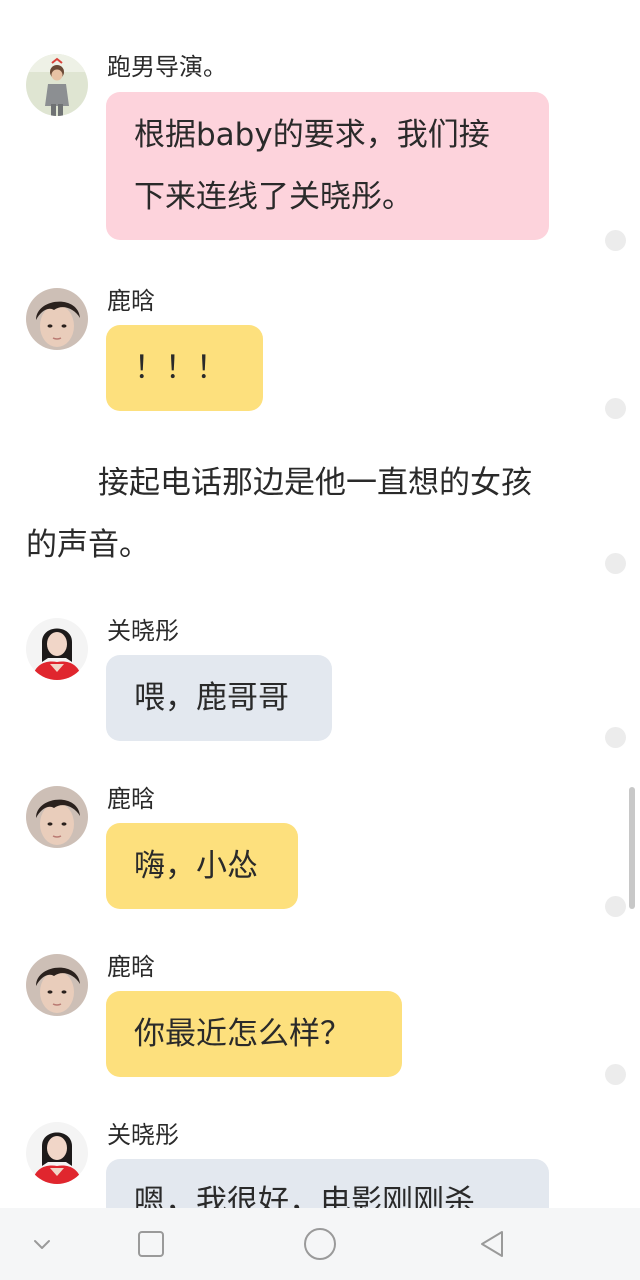  I want to click on message-bubble: 喂，鹿哥哥, so click(219, 698).